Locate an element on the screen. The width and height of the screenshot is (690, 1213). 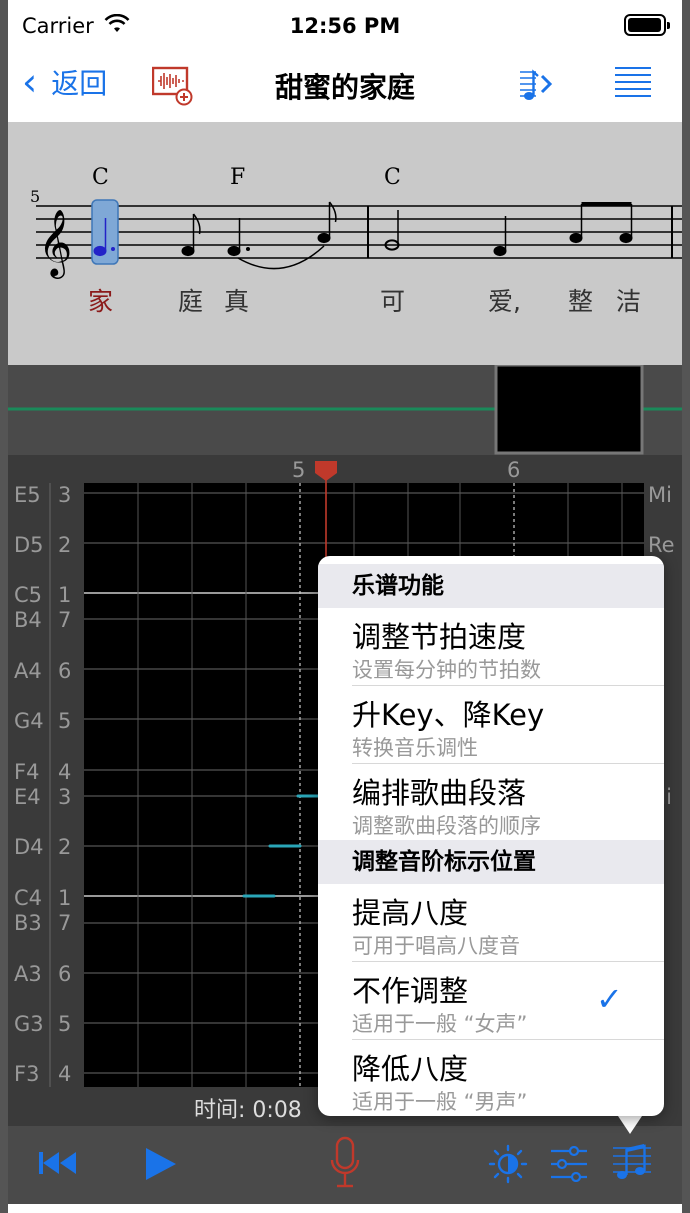
popover-section-header: 乐谱功能 is located at coordinates (491, 586).